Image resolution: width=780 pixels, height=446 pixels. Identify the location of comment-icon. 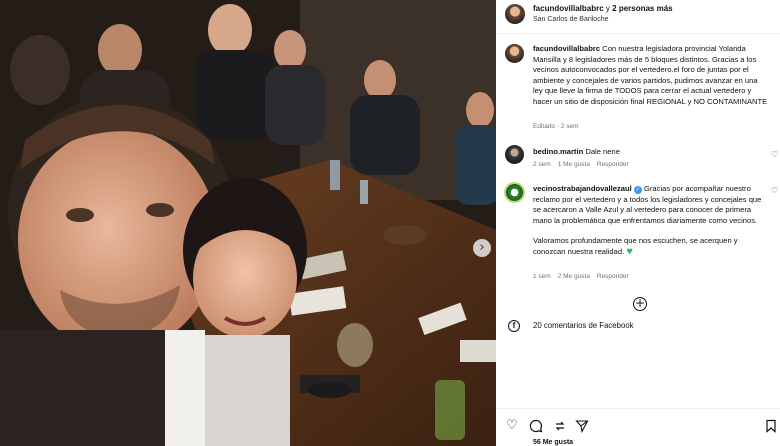
(536, 426).